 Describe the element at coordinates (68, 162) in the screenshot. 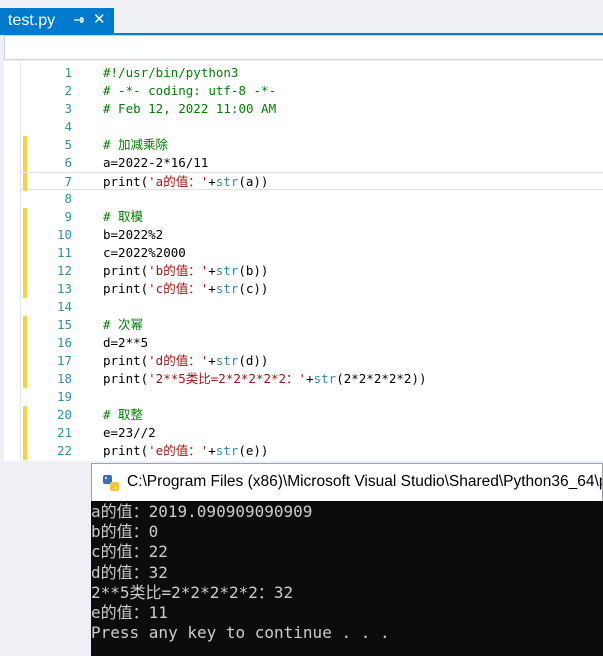

I see `line-number: 6` at that location.